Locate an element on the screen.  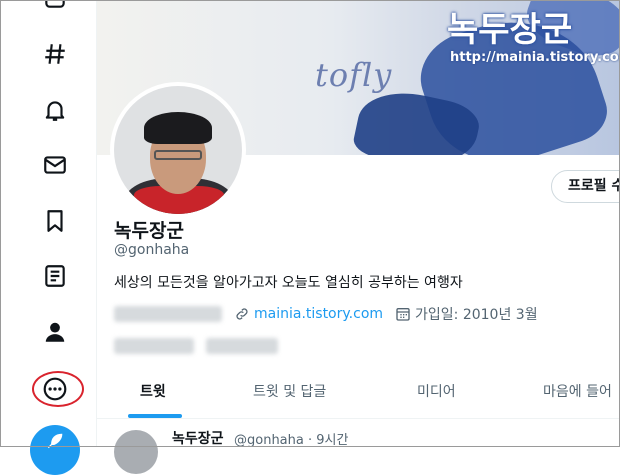
profile-icon is located at coordinates (55, 332).